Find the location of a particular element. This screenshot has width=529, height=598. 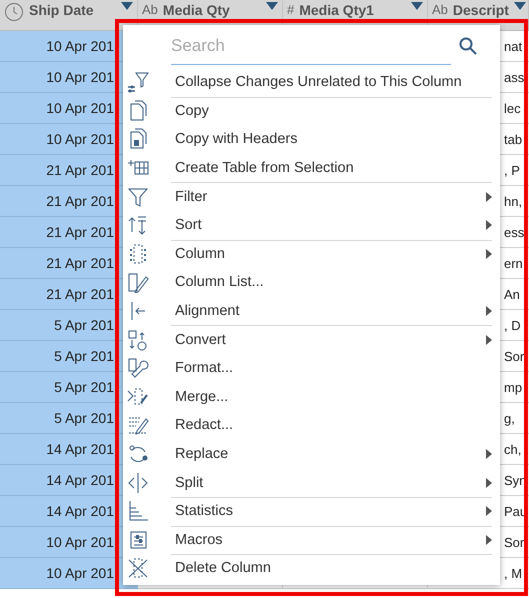

table-cell-text: , M is located at coordinates (513, 573).